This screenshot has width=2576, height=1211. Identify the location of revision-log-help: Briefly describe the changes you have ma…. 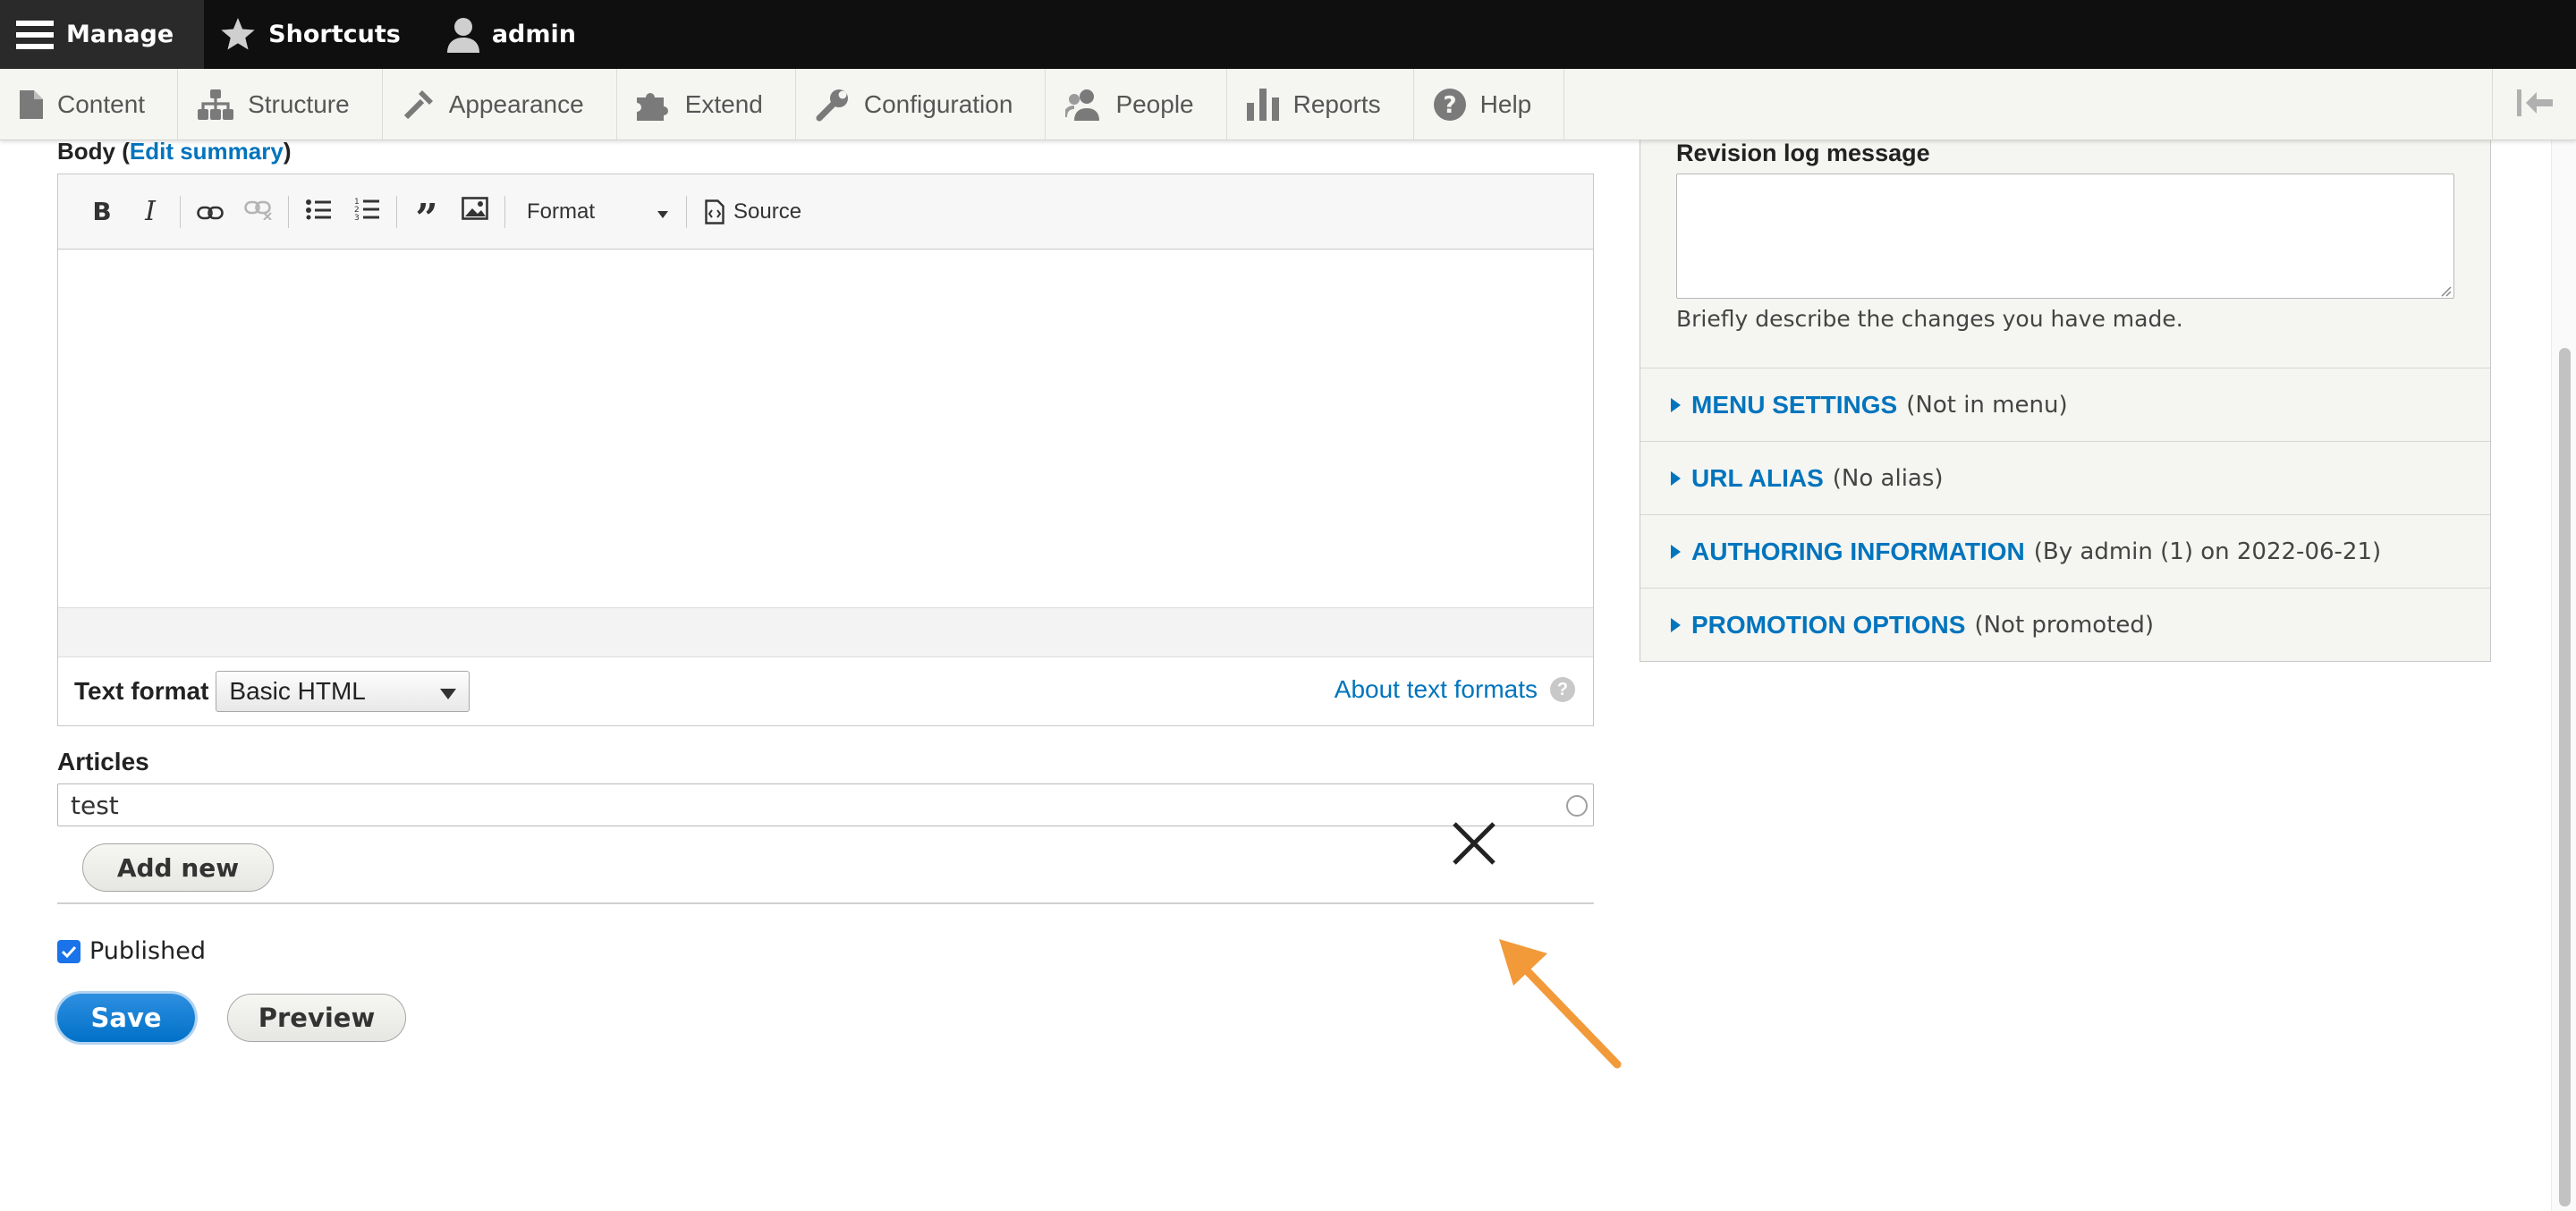
(1929, 319).